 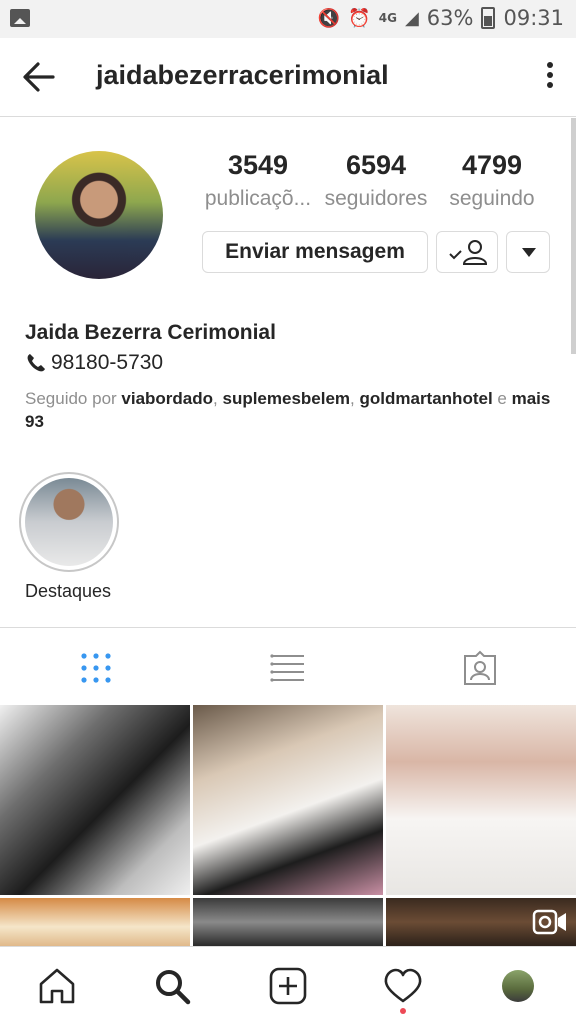 I want to click on stat-following: 4799 seguindo, so click(x=492, y=180).